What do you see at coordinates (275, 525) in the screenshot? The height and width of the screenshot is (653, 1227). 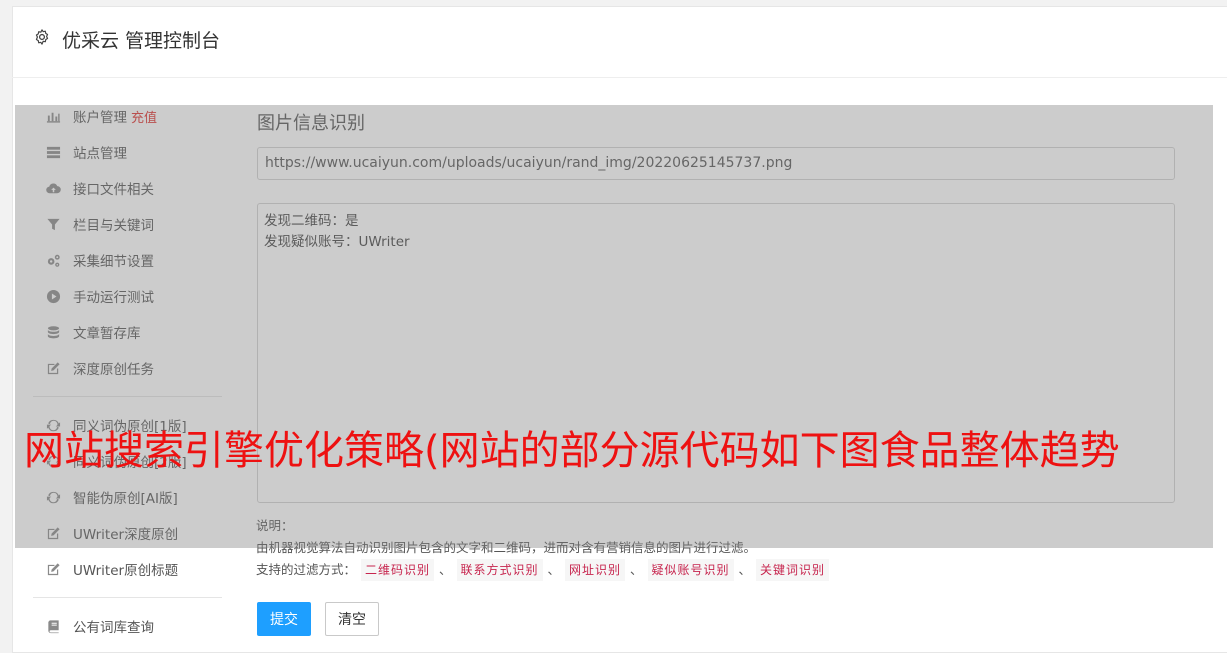 I see `note-label: 说明：` at bounding box center [275, 525].